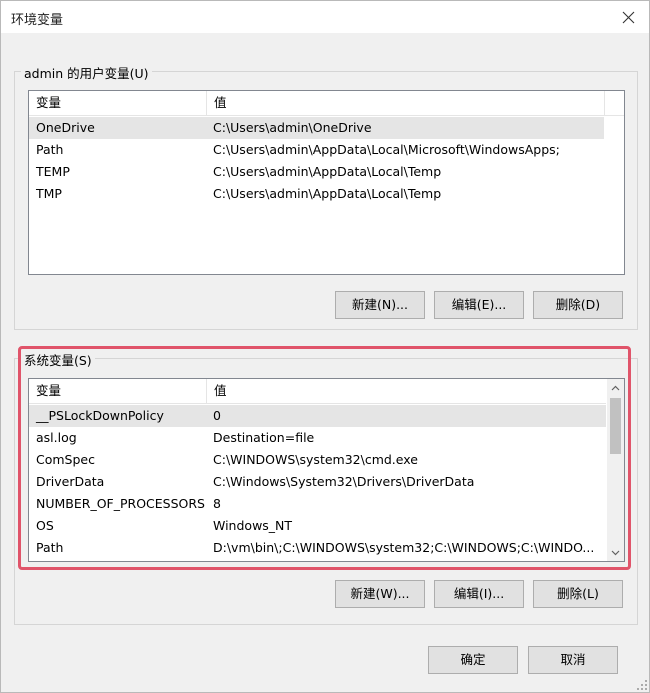 Image resolution: width=650 pixels, height=693 pixels. I want to click on user-header-variable: 变量, so click(117, 103).